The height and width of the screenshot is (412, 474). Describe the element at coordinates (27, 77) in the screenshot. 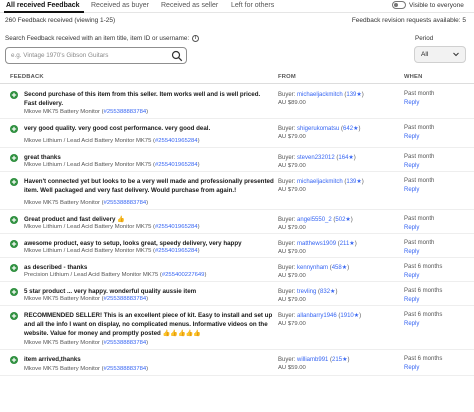

I see `column-feedback: FEEDBACK` at that location.